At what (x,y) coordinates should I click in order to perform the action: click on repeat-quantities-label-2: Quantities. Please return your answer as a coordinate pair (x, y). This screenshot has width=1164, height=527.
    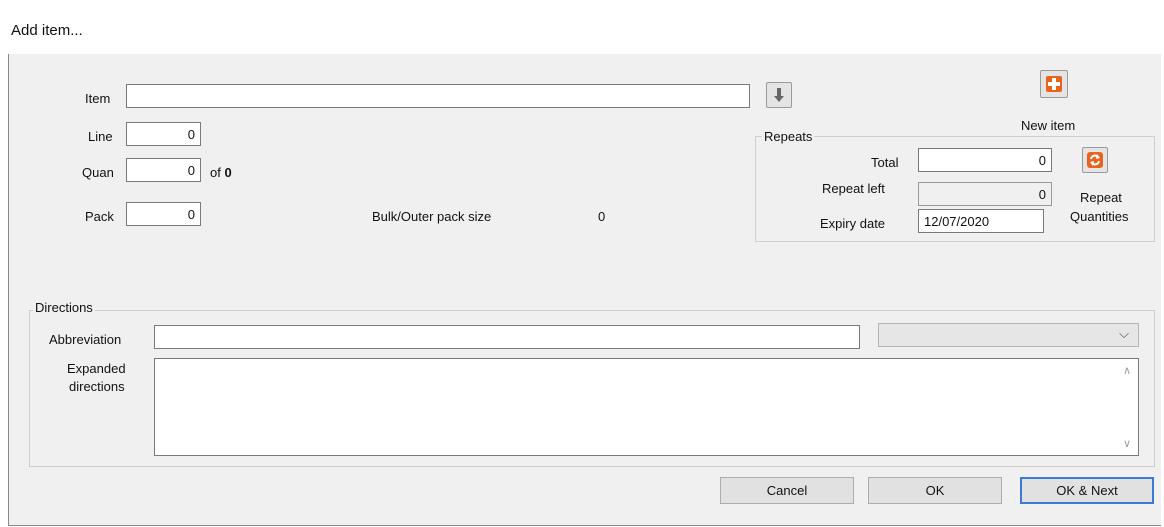
    Looking at the image, I should click on (1099, 216).